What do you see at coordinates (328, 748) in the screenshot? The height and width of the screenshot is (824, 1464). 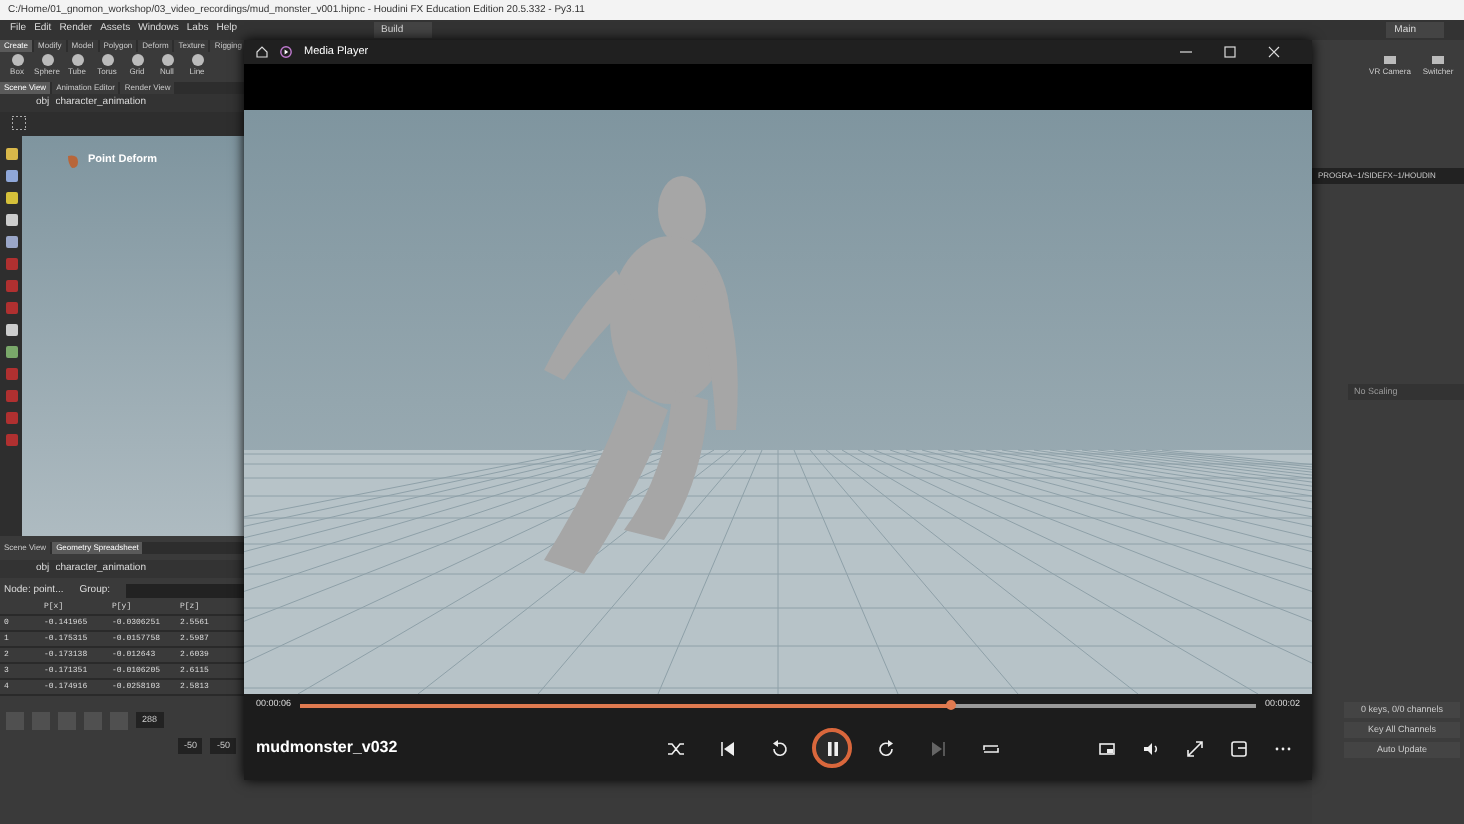 I see `track-title: mudmonster_v032` at bounding box center [328, 748].